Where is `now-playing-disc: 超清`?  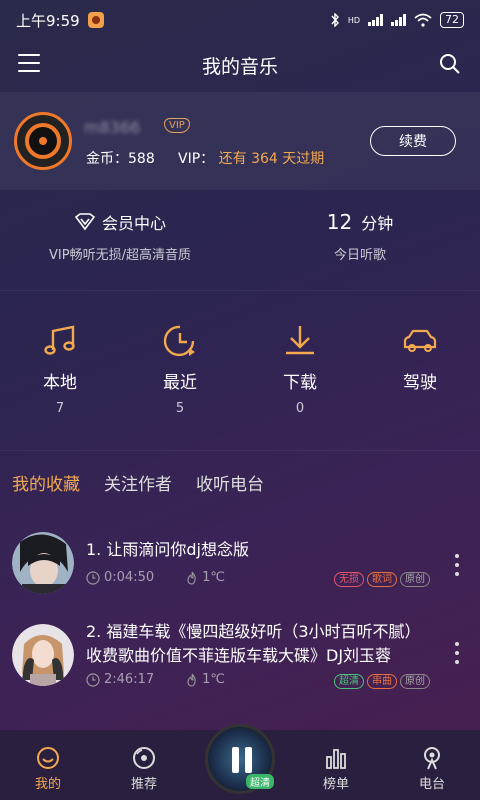
now-playing-disc: 超清 is located at coordinates (240, 759).